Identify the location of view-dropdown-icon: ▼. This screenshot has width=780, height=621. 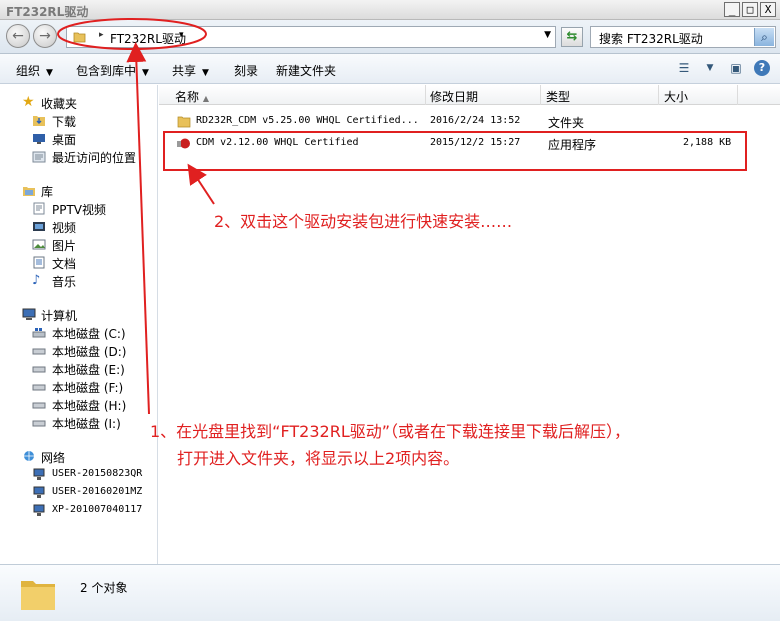
(710, 68).